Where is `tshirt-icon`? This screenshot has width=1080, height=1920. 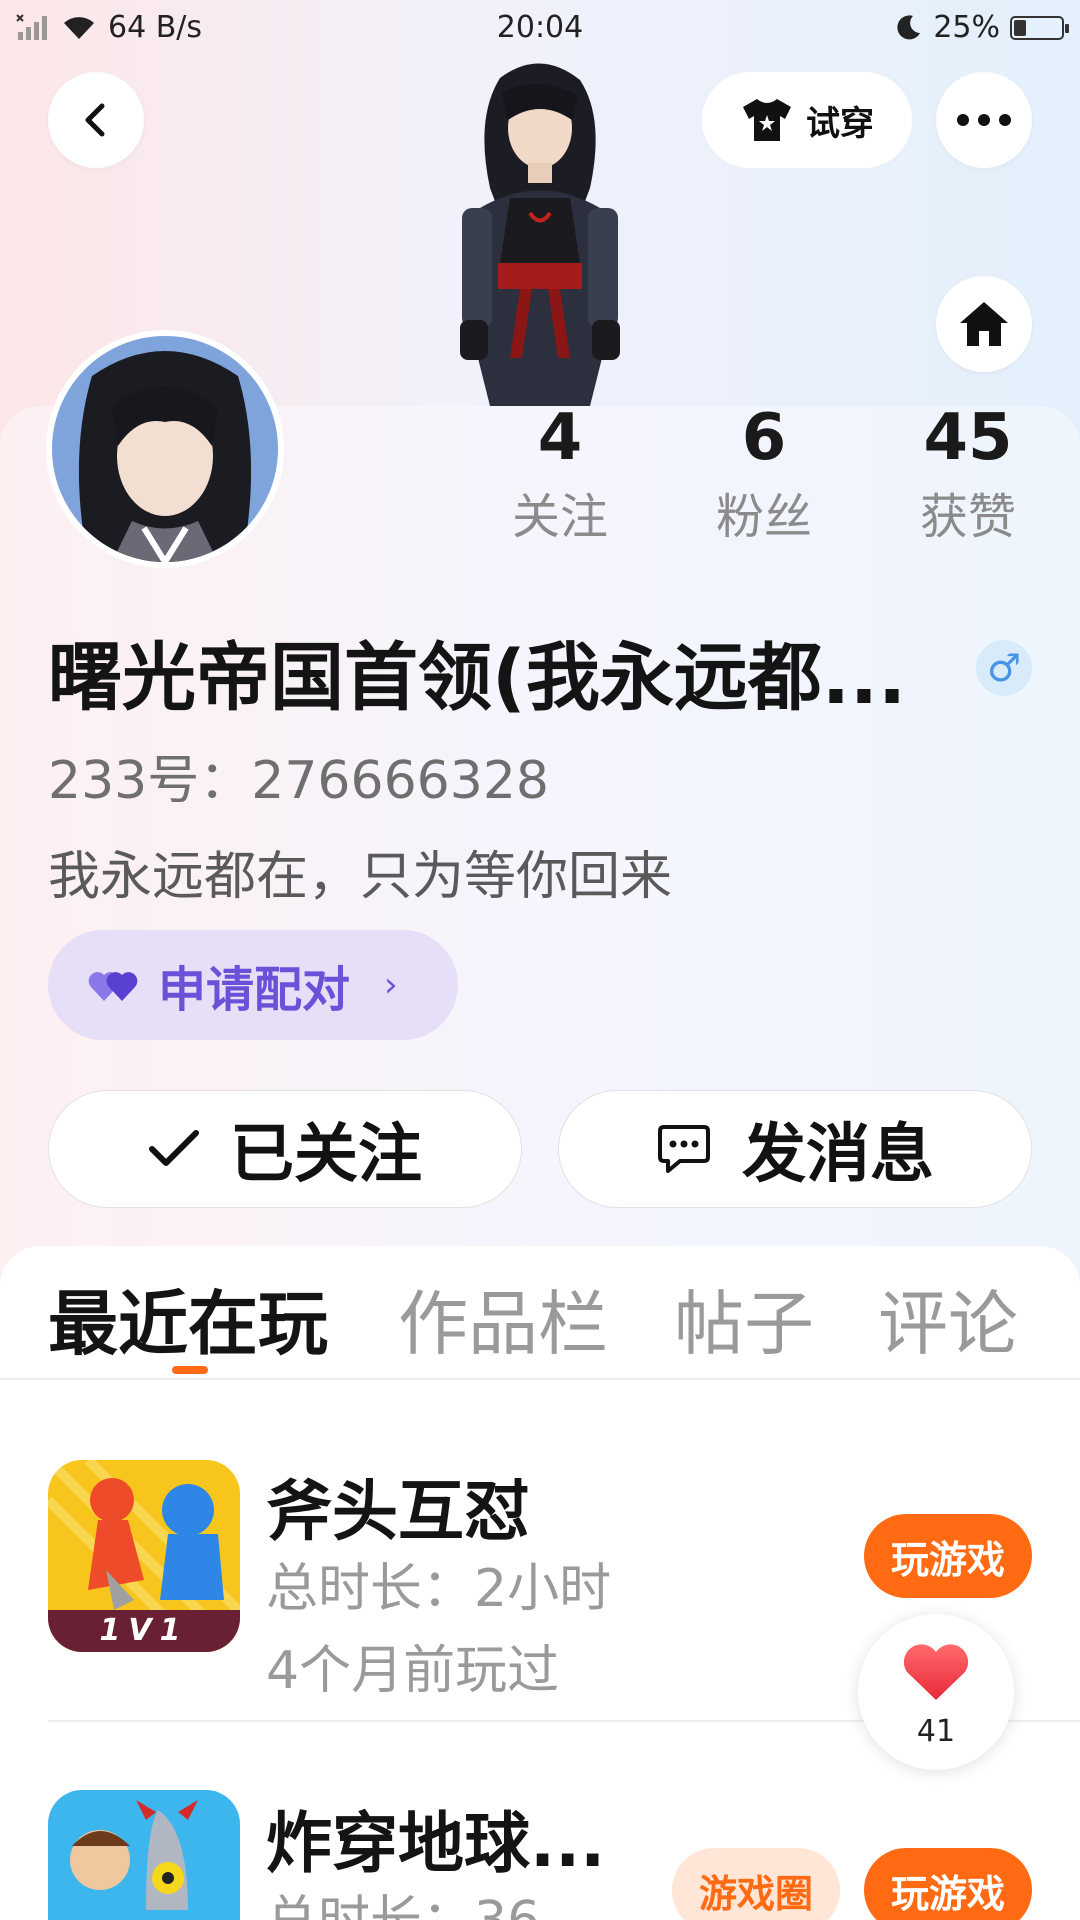
tshirt-icon is located at coordinates (767, 120).